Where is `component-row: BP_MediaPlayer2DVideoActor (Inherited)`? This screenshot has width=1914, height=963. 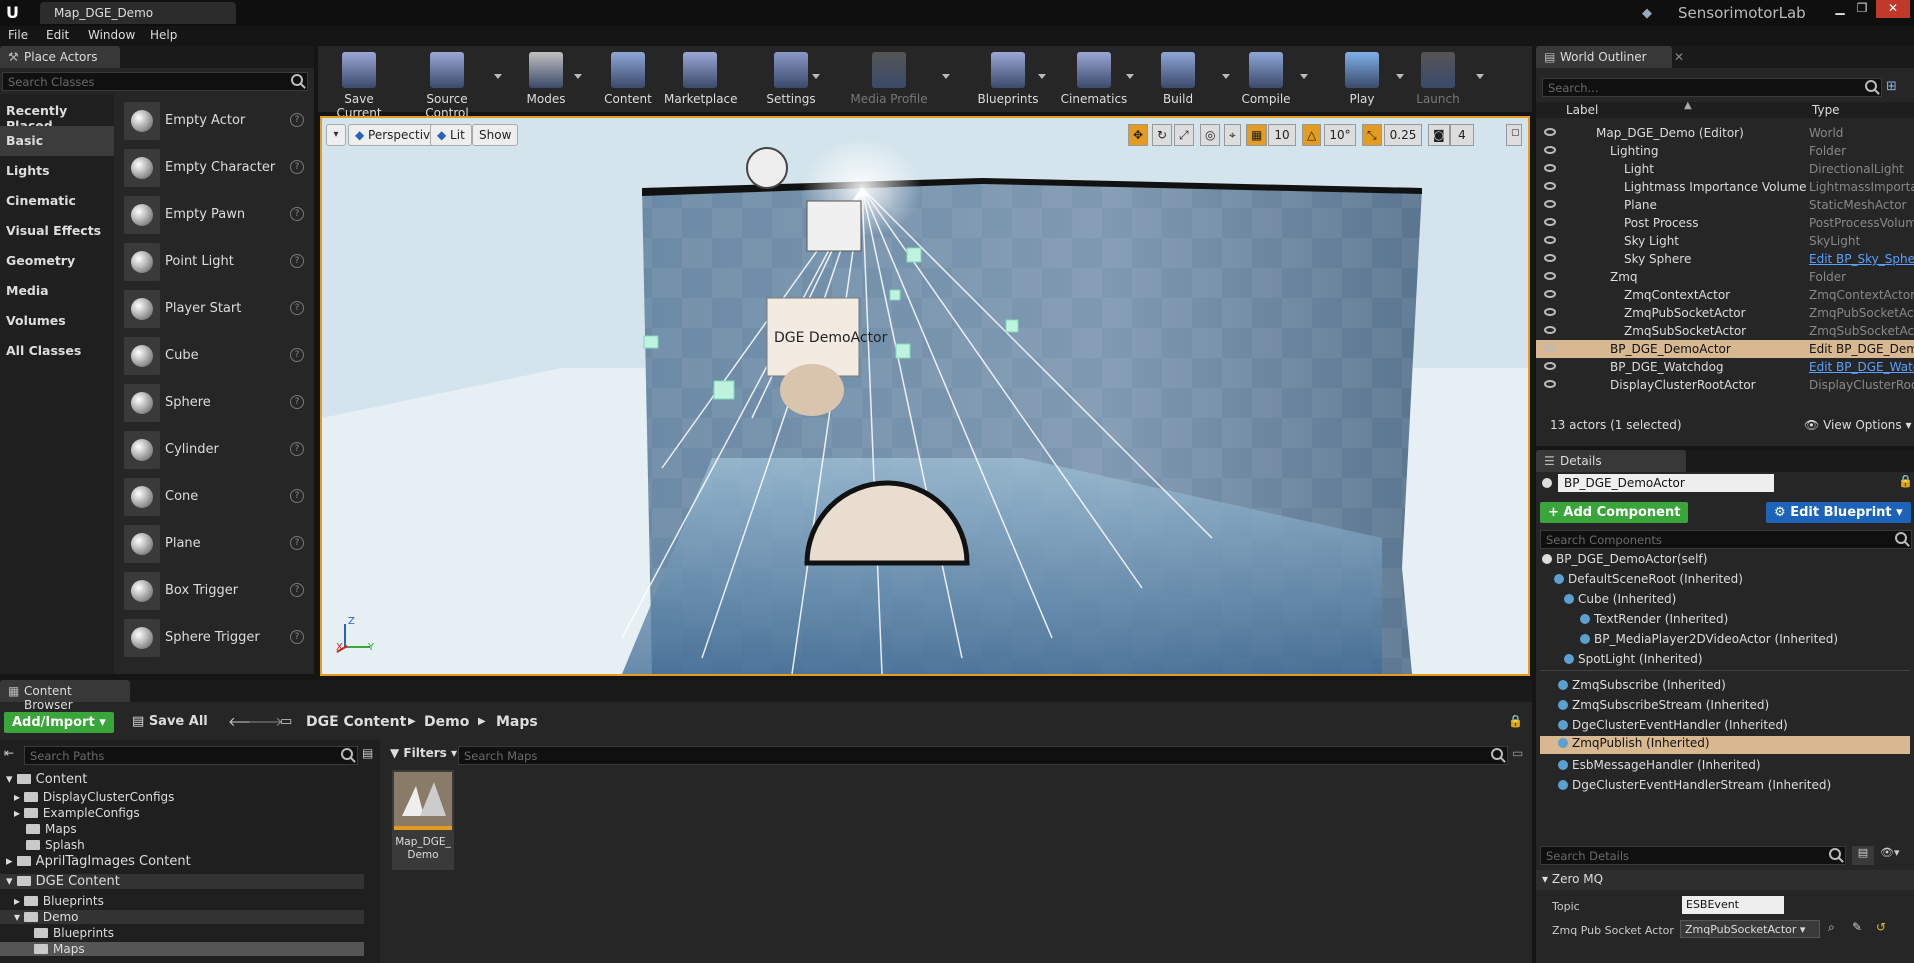
component-row: BP_MediaPlayer2DVideoActor (Inherited) is located at coordinates (1709, 641).